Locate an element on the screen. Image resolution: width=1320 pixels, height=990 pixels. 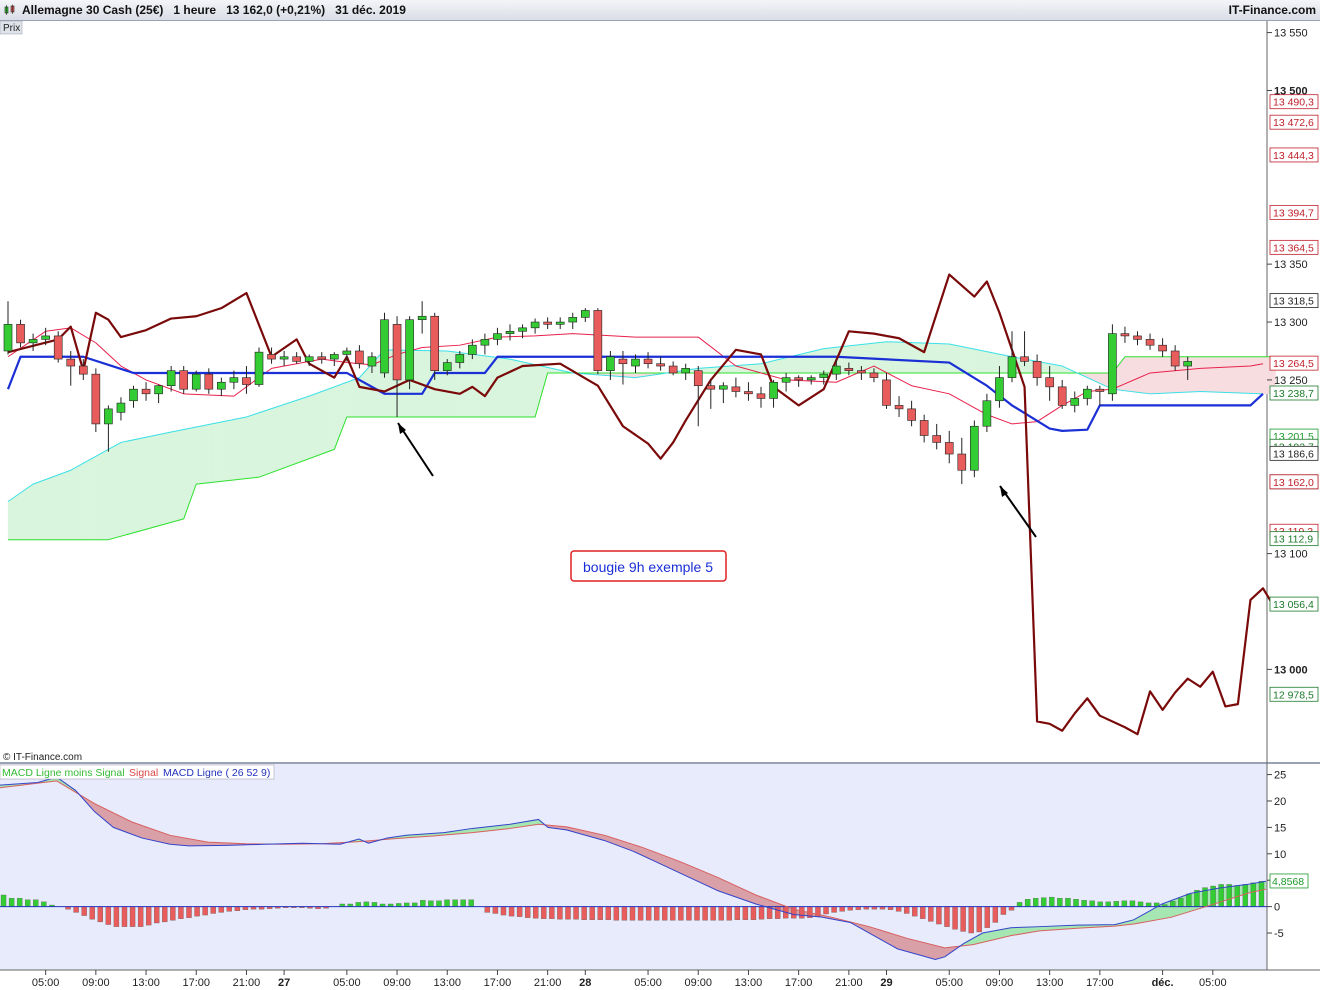
macd-y-axis: 2520151050-54,8568 is located at coordinates (1288, 855).